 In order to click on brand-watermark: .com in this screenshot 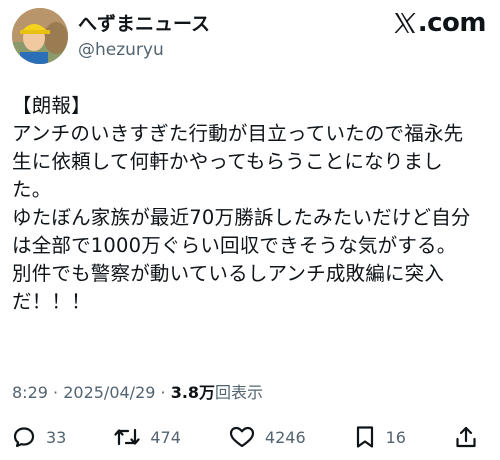, I will do `click(440, 23)`.